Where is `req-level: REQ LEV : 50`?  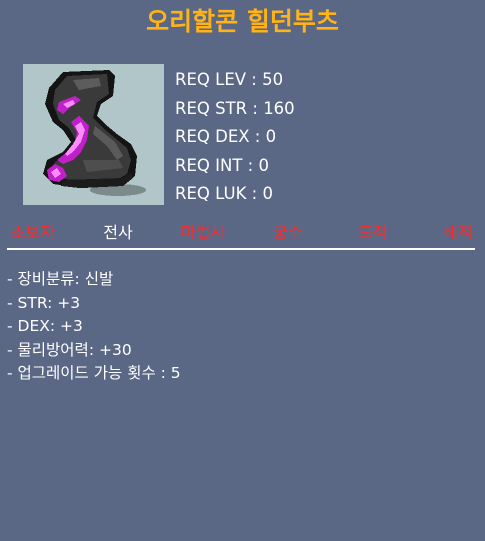 req-level: REQ LEV : 50 is located at coordinates (229, 79).